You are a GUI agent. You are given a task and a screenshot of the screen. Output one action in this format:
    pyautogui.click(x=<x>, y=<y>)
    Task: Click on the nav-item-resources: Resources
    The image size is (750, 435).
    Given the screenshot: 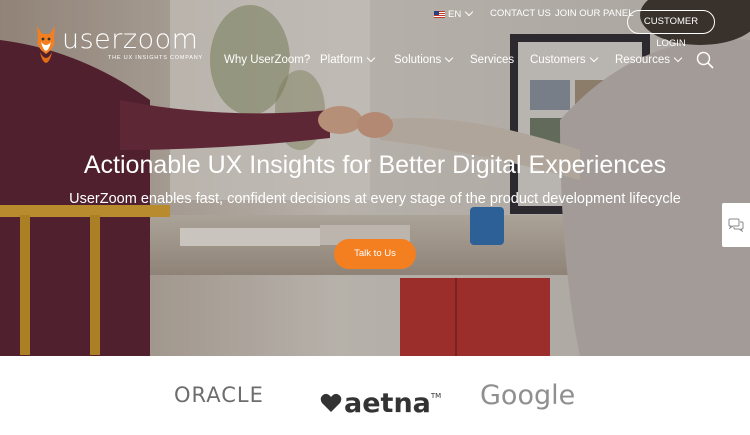 What is the action you would take?
    pyautogui.click(x=649, y=60)
    